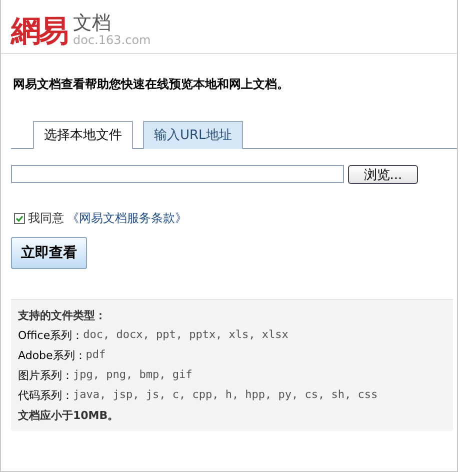 The width and height of the screenshot is (460, 474). I want to click on file-path-field, so click(177, 174).